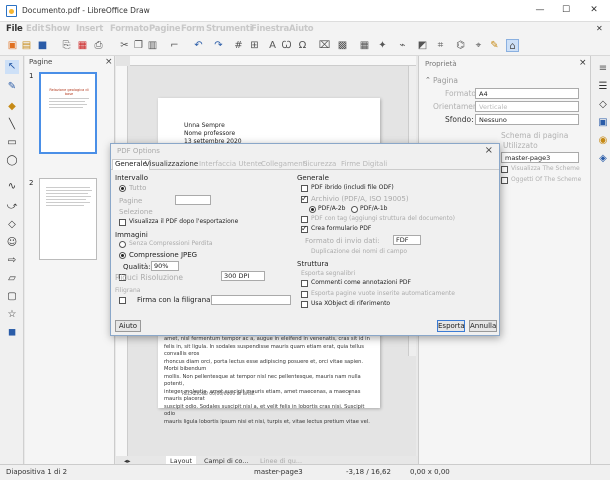 The height and width of the screenshot is (480, 610). Describe the element at coordinates (238, 45) in the screenshot. I see `grid-icon: #` at that location.